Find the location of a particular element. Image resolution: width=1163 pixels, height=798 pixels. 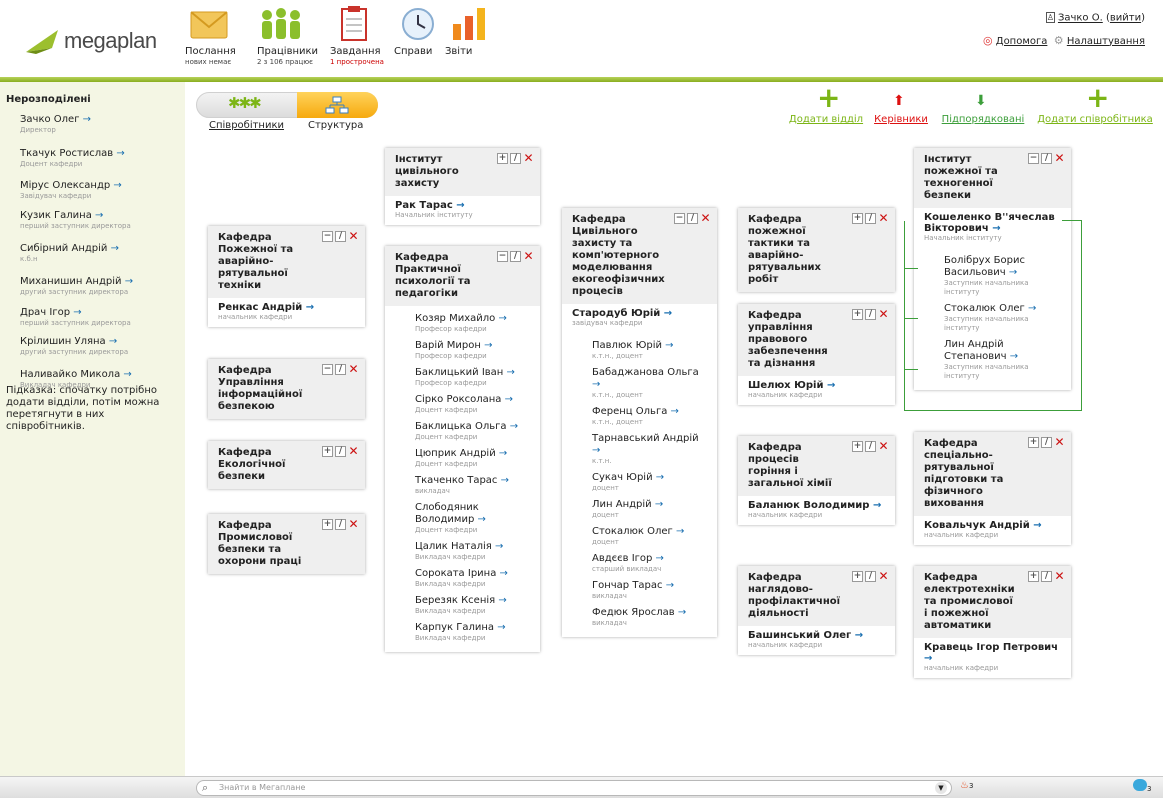

department-head: Кравець Ігор Петрович → начальник кафедри is located at coordinates (992, 658).